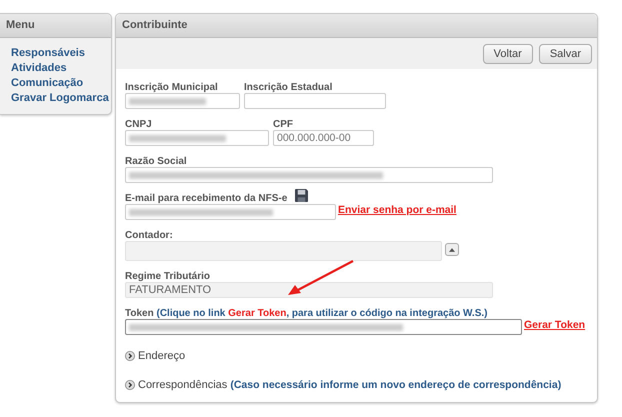 This screenshot has width=622, height=417. I want to click on field-label: CPF, so click(283, 124).